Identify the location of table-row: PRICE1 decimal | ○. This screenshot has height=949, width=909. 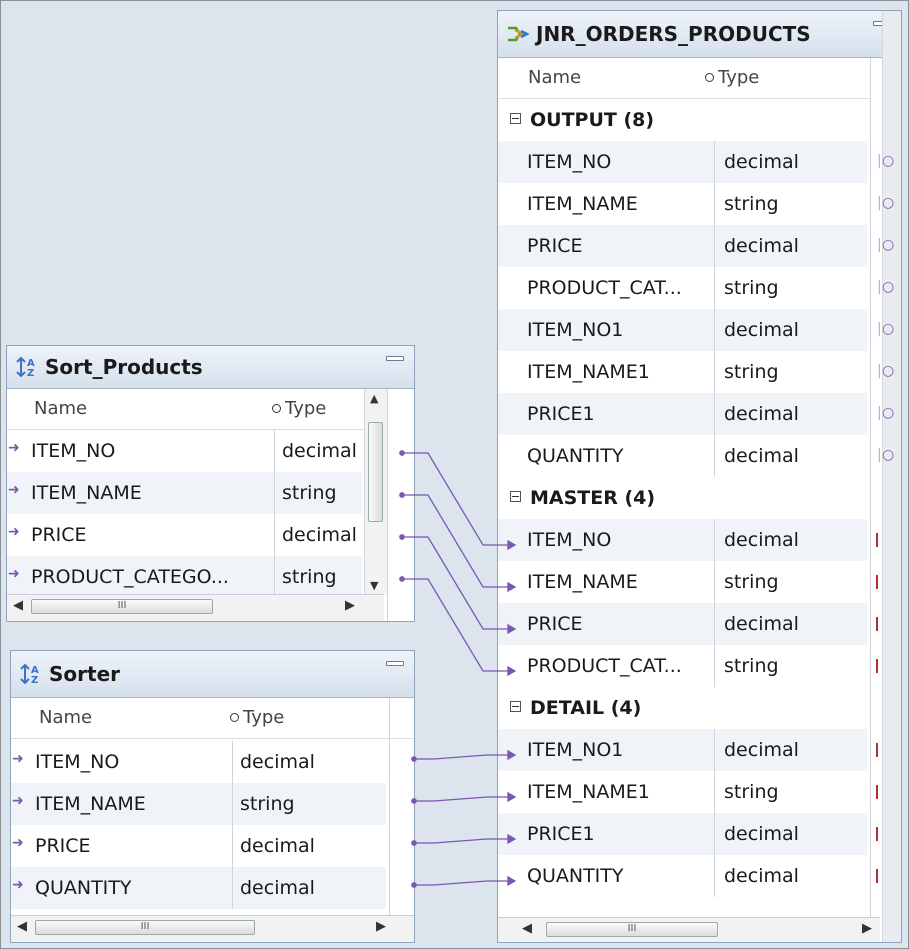
(696, 414).